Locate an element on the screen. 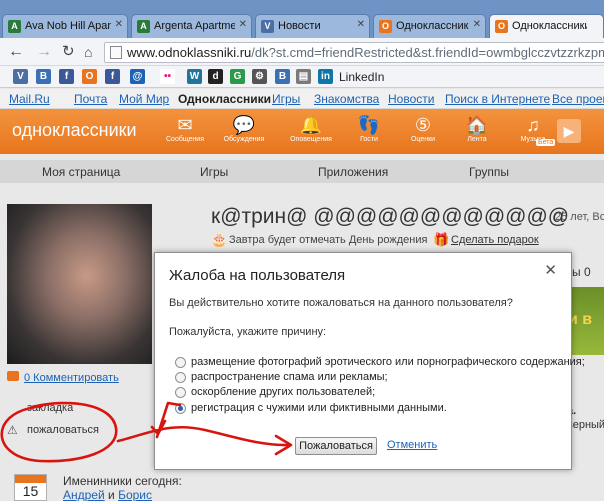 This screenshot has width=604, height=501. portal-link-news: Новости is located at coordinates (411, 99).